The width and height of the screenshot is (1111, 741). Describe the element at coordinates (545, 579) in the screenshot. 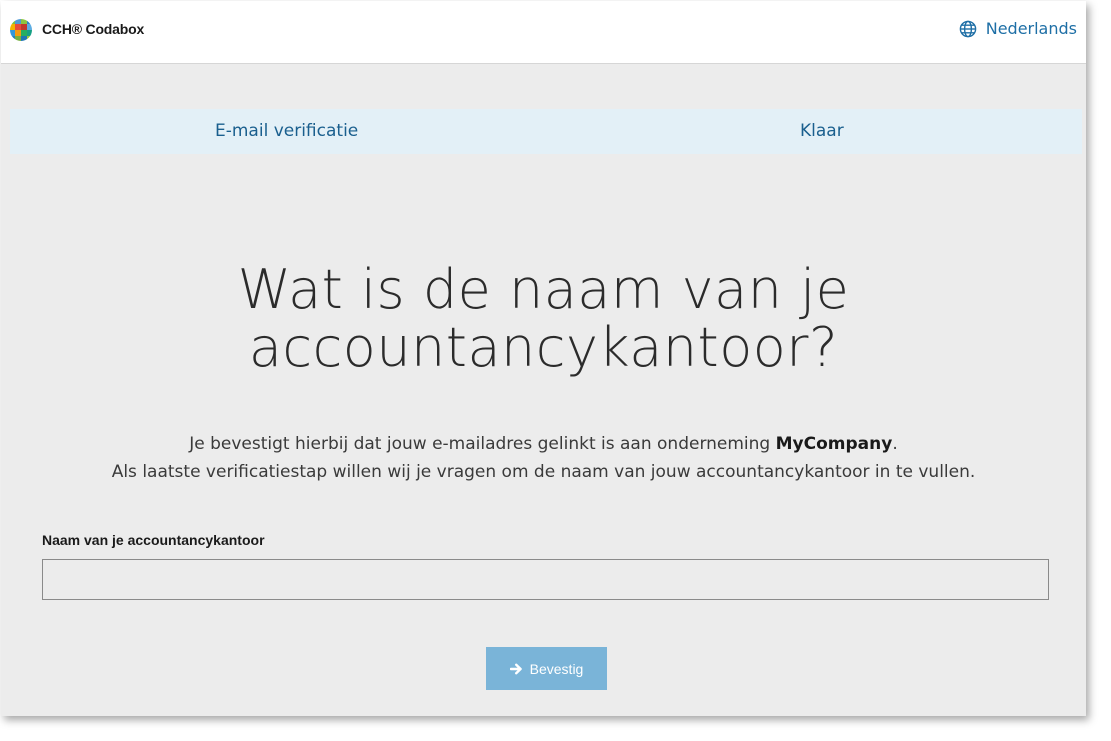

I see `accountancy-name-input` at that location.